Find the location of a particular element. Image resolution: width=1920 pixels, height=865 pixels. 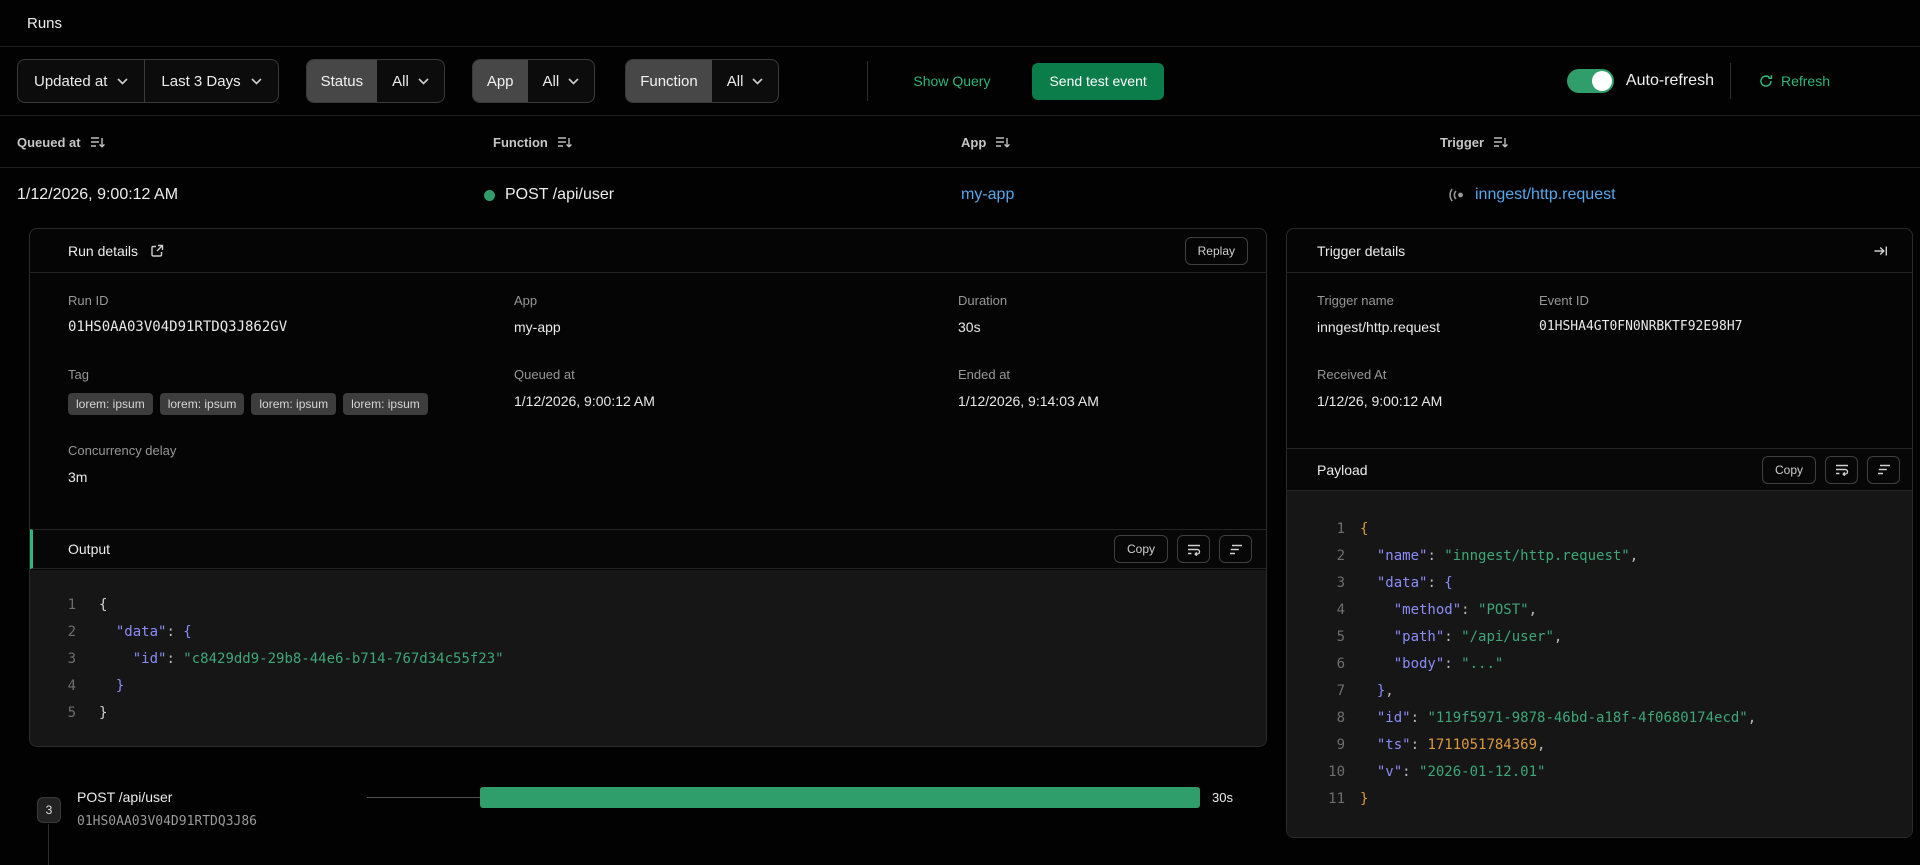

auto-refresh-toggle is located at coordinates (1590, 81).